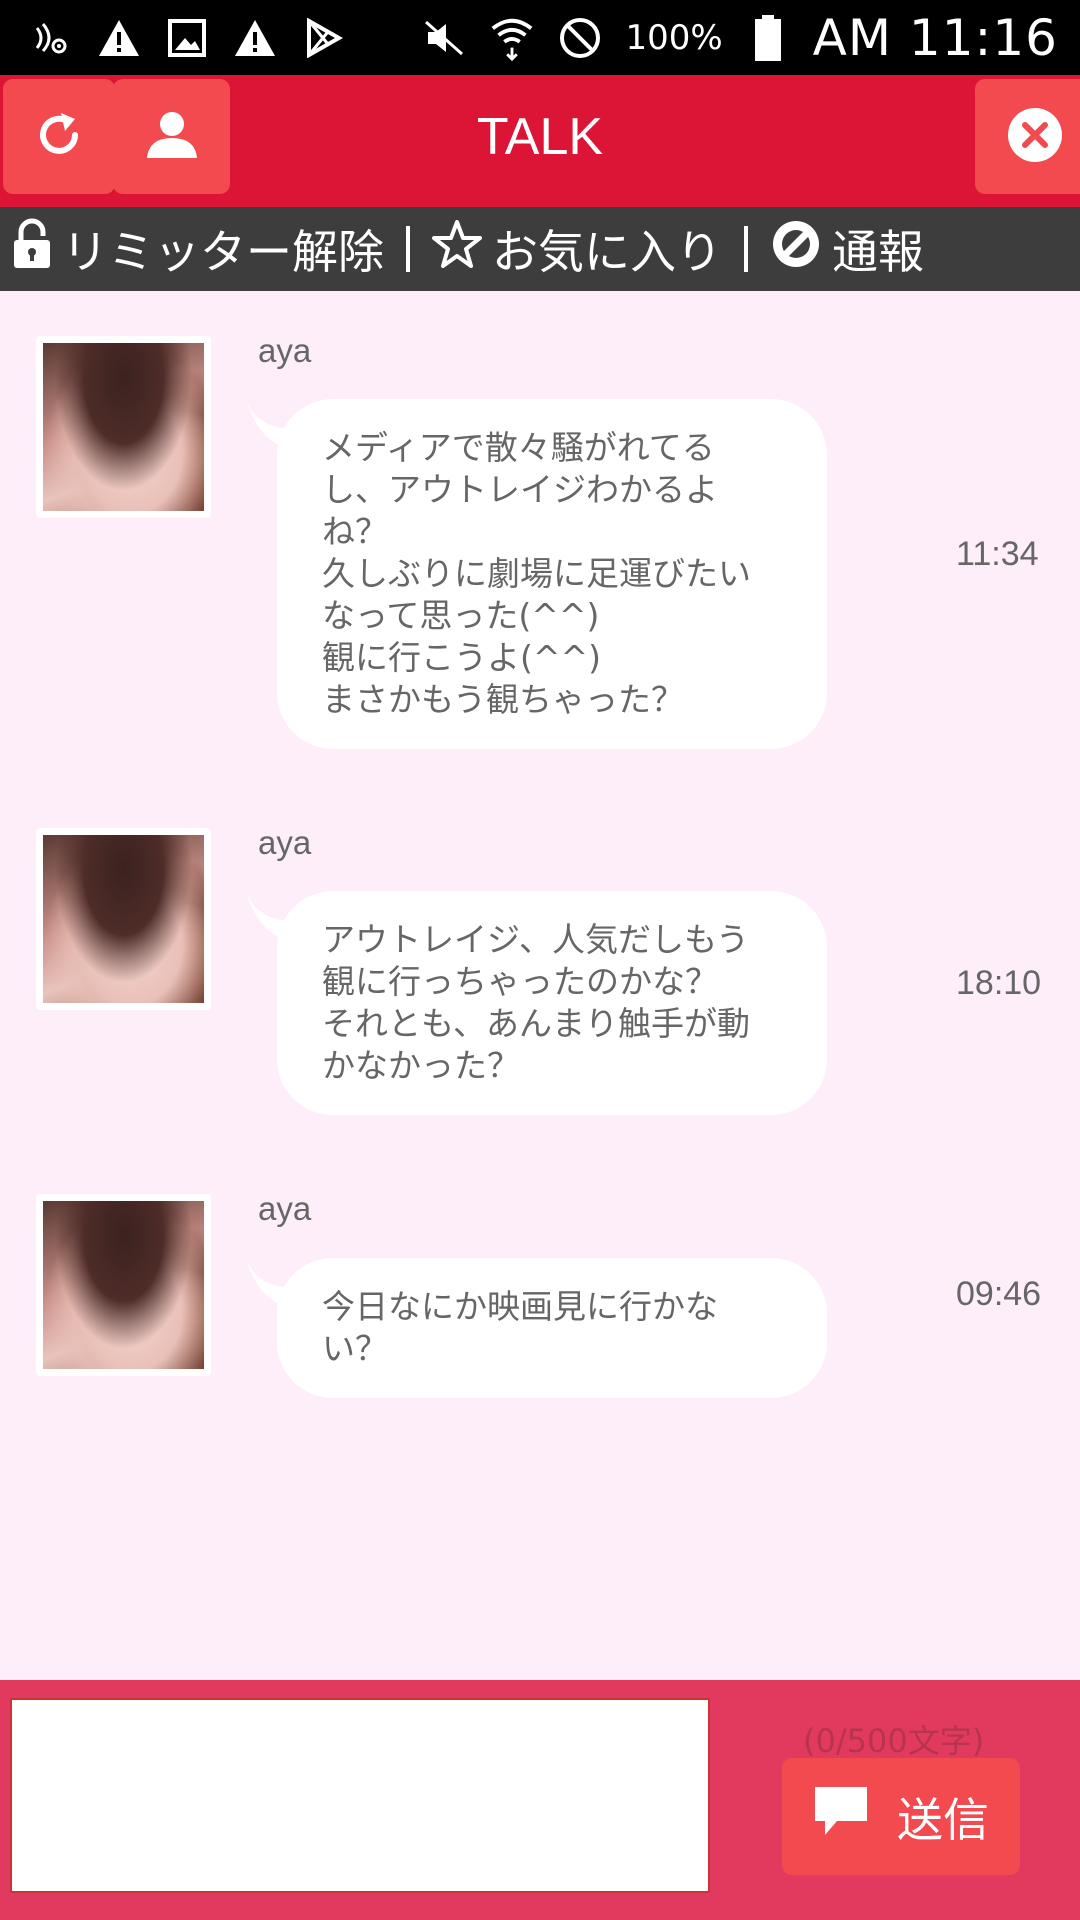  I want to click on message-time: 09:46, so click(999, 1294).